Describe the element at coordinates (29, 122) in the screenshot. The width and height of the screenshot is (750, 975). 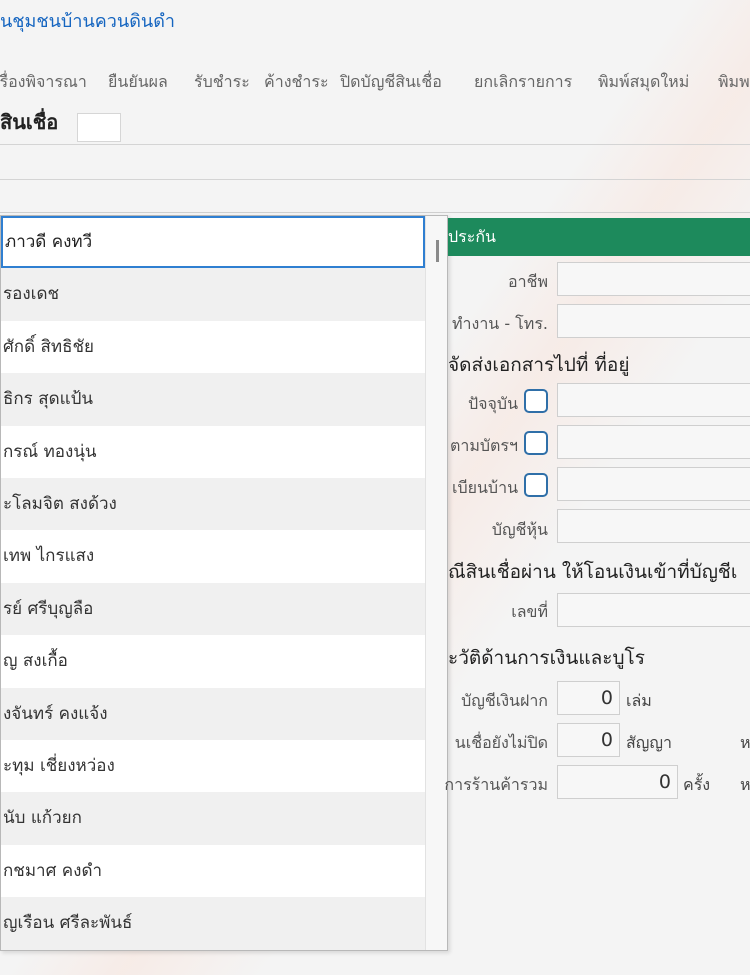
I see `loan-label: สินเชื่อ` at that location.